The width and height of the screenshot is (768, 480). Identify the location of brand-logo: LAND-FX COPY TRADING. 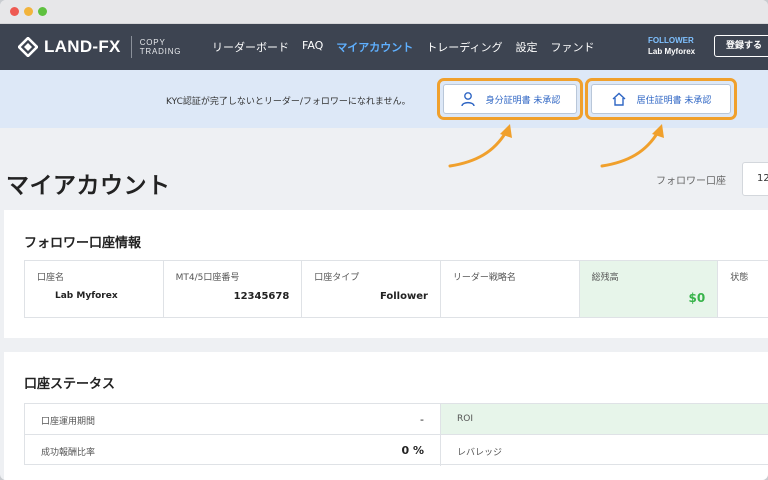
(99, 47).